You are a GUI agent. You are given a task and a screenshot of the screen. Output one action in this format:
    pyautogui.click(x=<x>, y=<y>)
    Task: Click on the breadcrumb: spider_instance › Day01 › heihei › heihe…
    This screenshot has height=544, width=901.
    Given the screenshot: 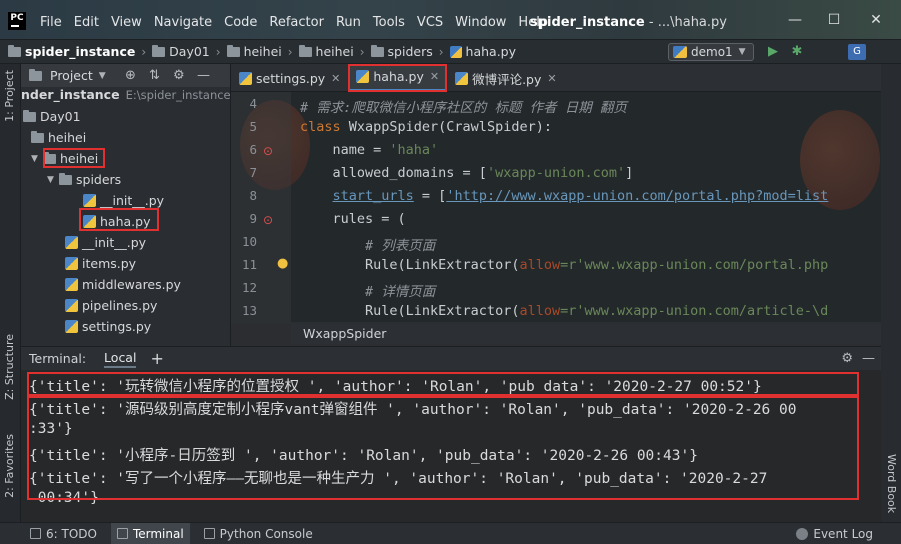 What is the action you would take?
    pyautogui.click(x=262, y=51)
    